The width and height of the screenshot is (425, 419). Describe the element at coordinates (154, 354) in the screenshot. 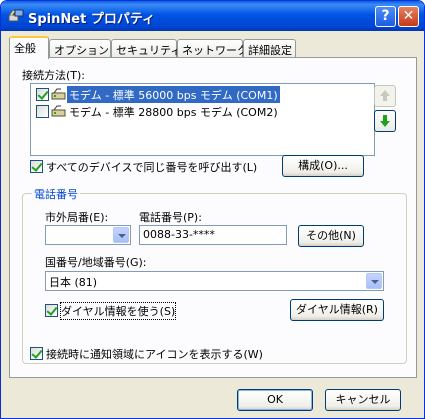

I see `show-icon-label: 接続時に通知領域にアイコンを表示する(W)` at that location.